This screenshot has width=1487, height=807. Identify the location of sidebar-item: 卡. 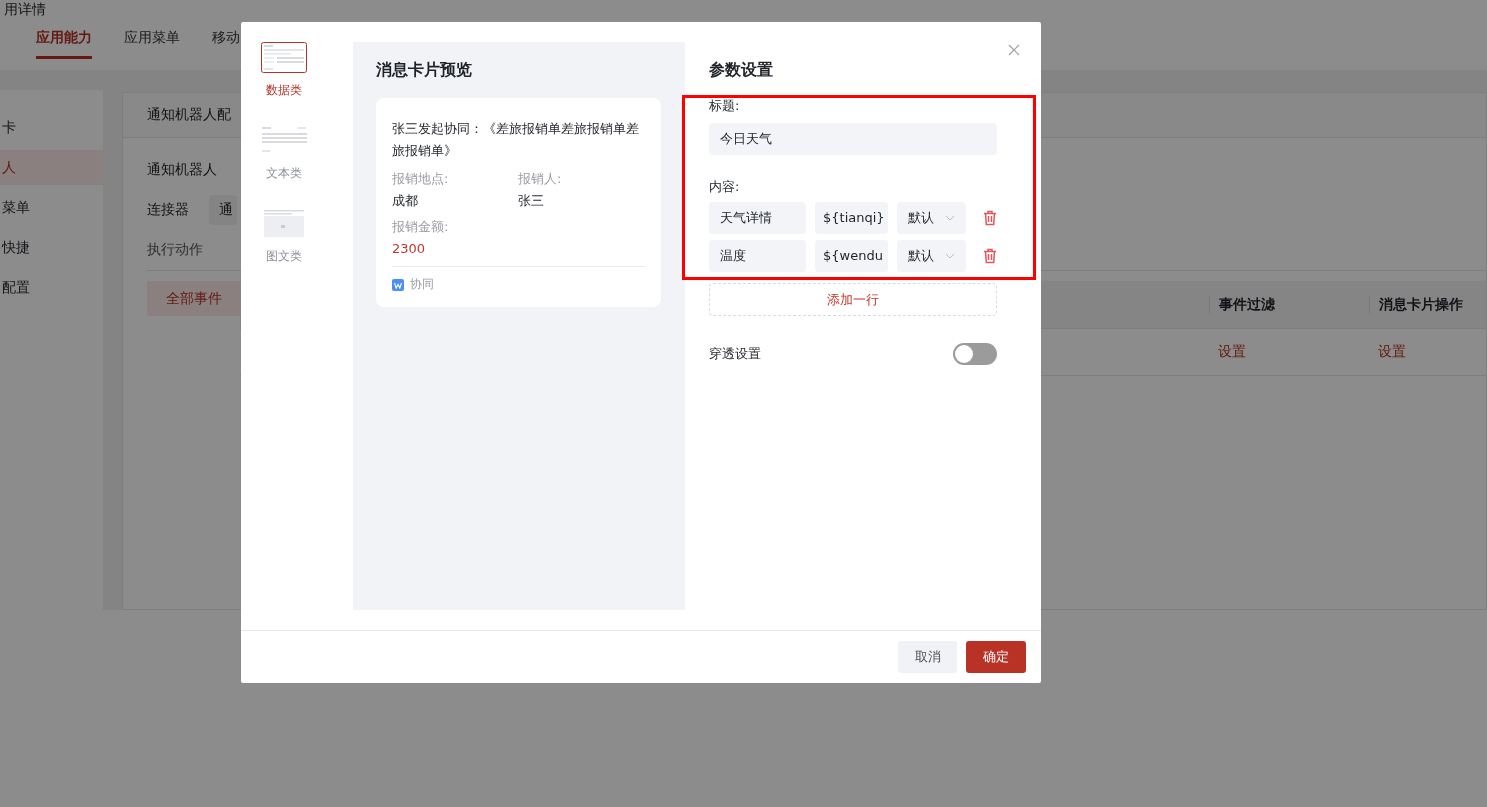
(51, 127).